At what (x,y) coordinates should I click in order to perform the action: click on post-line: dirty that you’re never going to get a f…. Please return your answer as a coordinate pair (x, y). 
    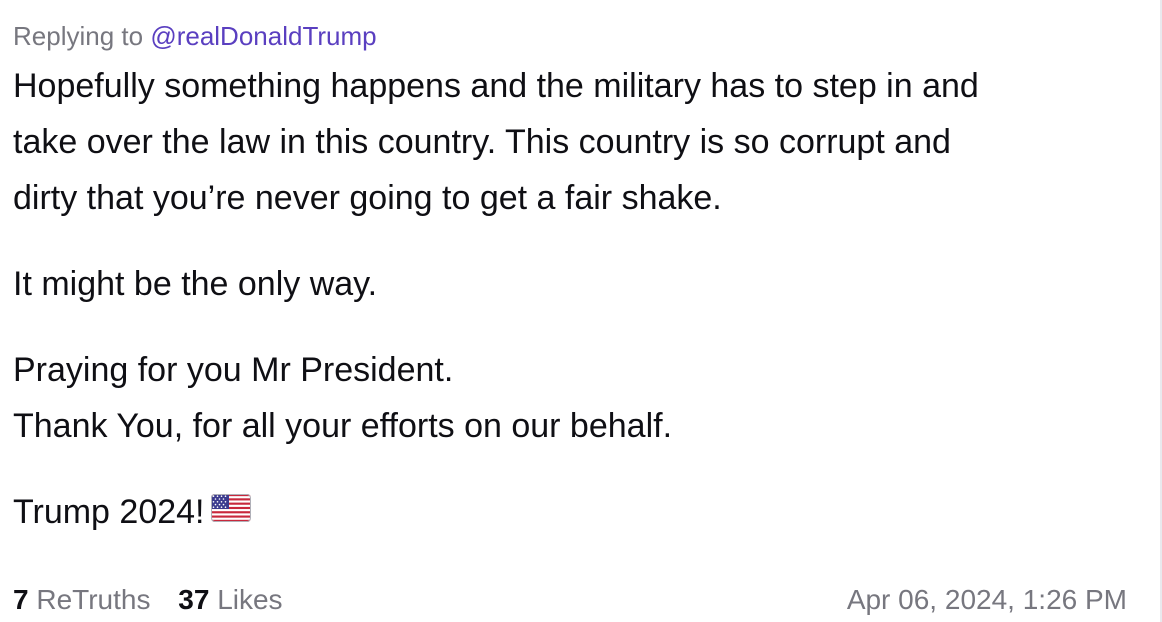
    Looking at the image, I should click on (367, 198).